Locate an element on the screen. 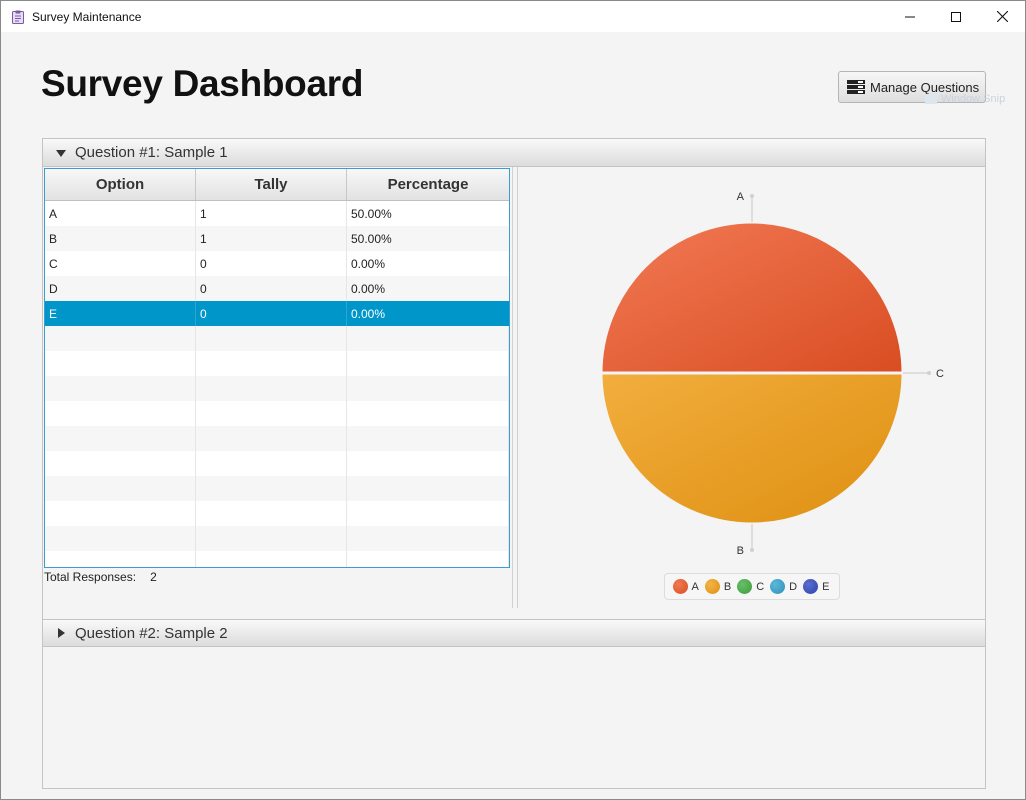 The height and width of the screenshot is (800, 1026). question-2-title: Question #2: Sample 2 is located at coordinates (151, 633).